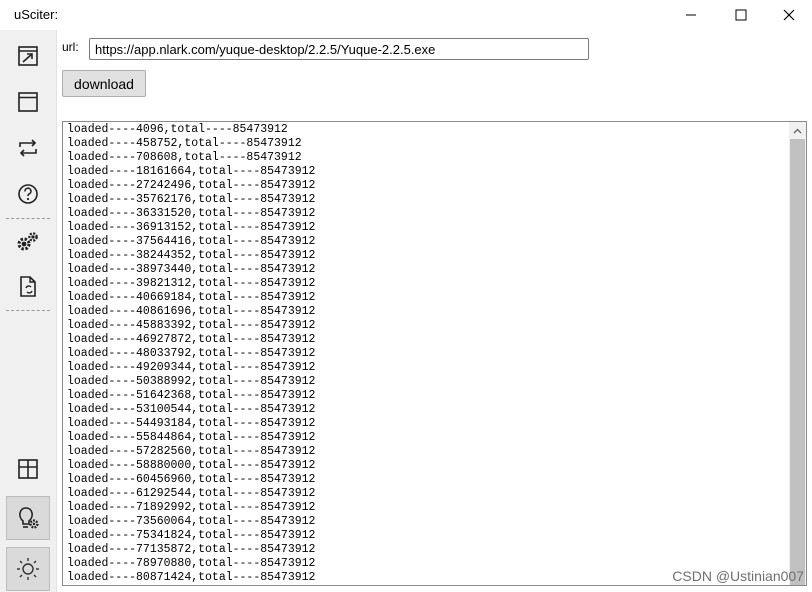 Image resolution: width=812 pixels, height=592 pixels. Describe the element at coordinates (191, 535) in the screenshot. I see `log-line: loaded----75341824,total----85473912` at that location.